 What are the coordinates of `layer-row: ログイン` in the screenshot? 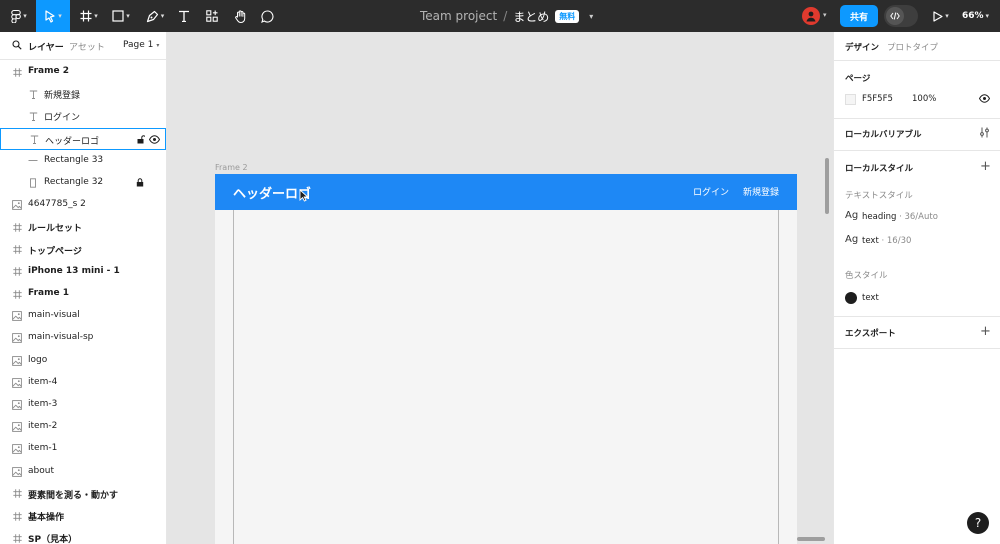 It's located at (83, 116).